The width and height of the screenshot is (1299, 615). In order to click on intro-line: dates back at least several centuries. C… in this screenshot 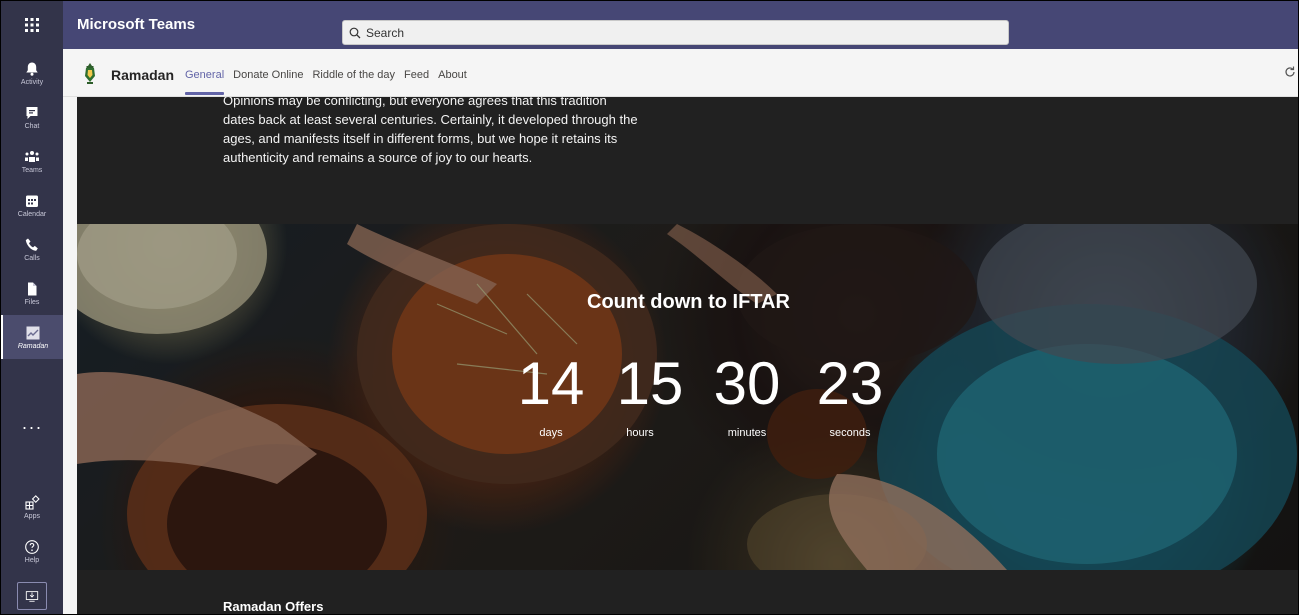, I will do `click(430, 119)`.